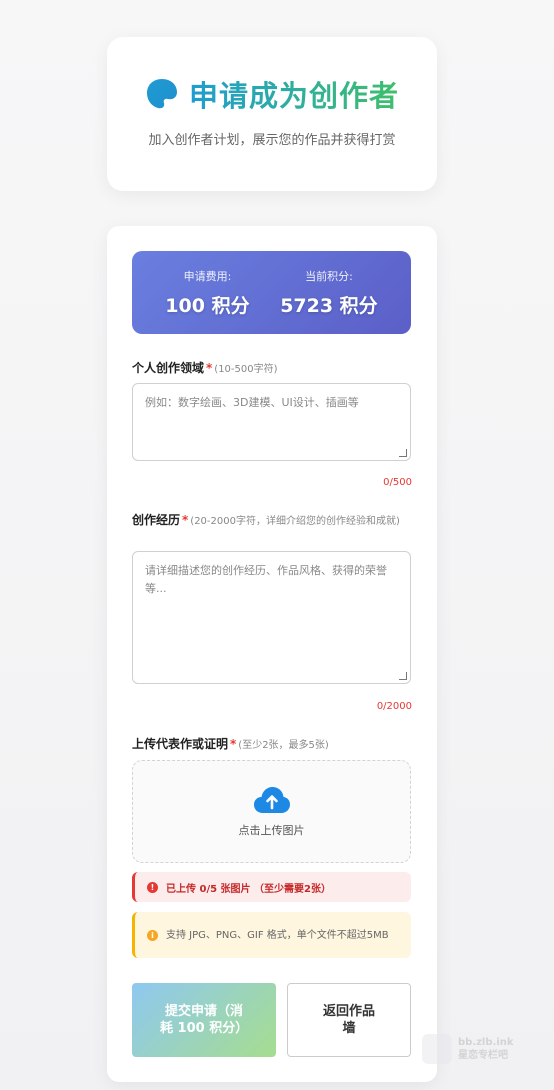 Image resolution: width=554 pixels, height=1090 pixels. I want to click on experience-hint: (20-2000字符，详细介绍您的创作经验和成就), so click(295, 521).